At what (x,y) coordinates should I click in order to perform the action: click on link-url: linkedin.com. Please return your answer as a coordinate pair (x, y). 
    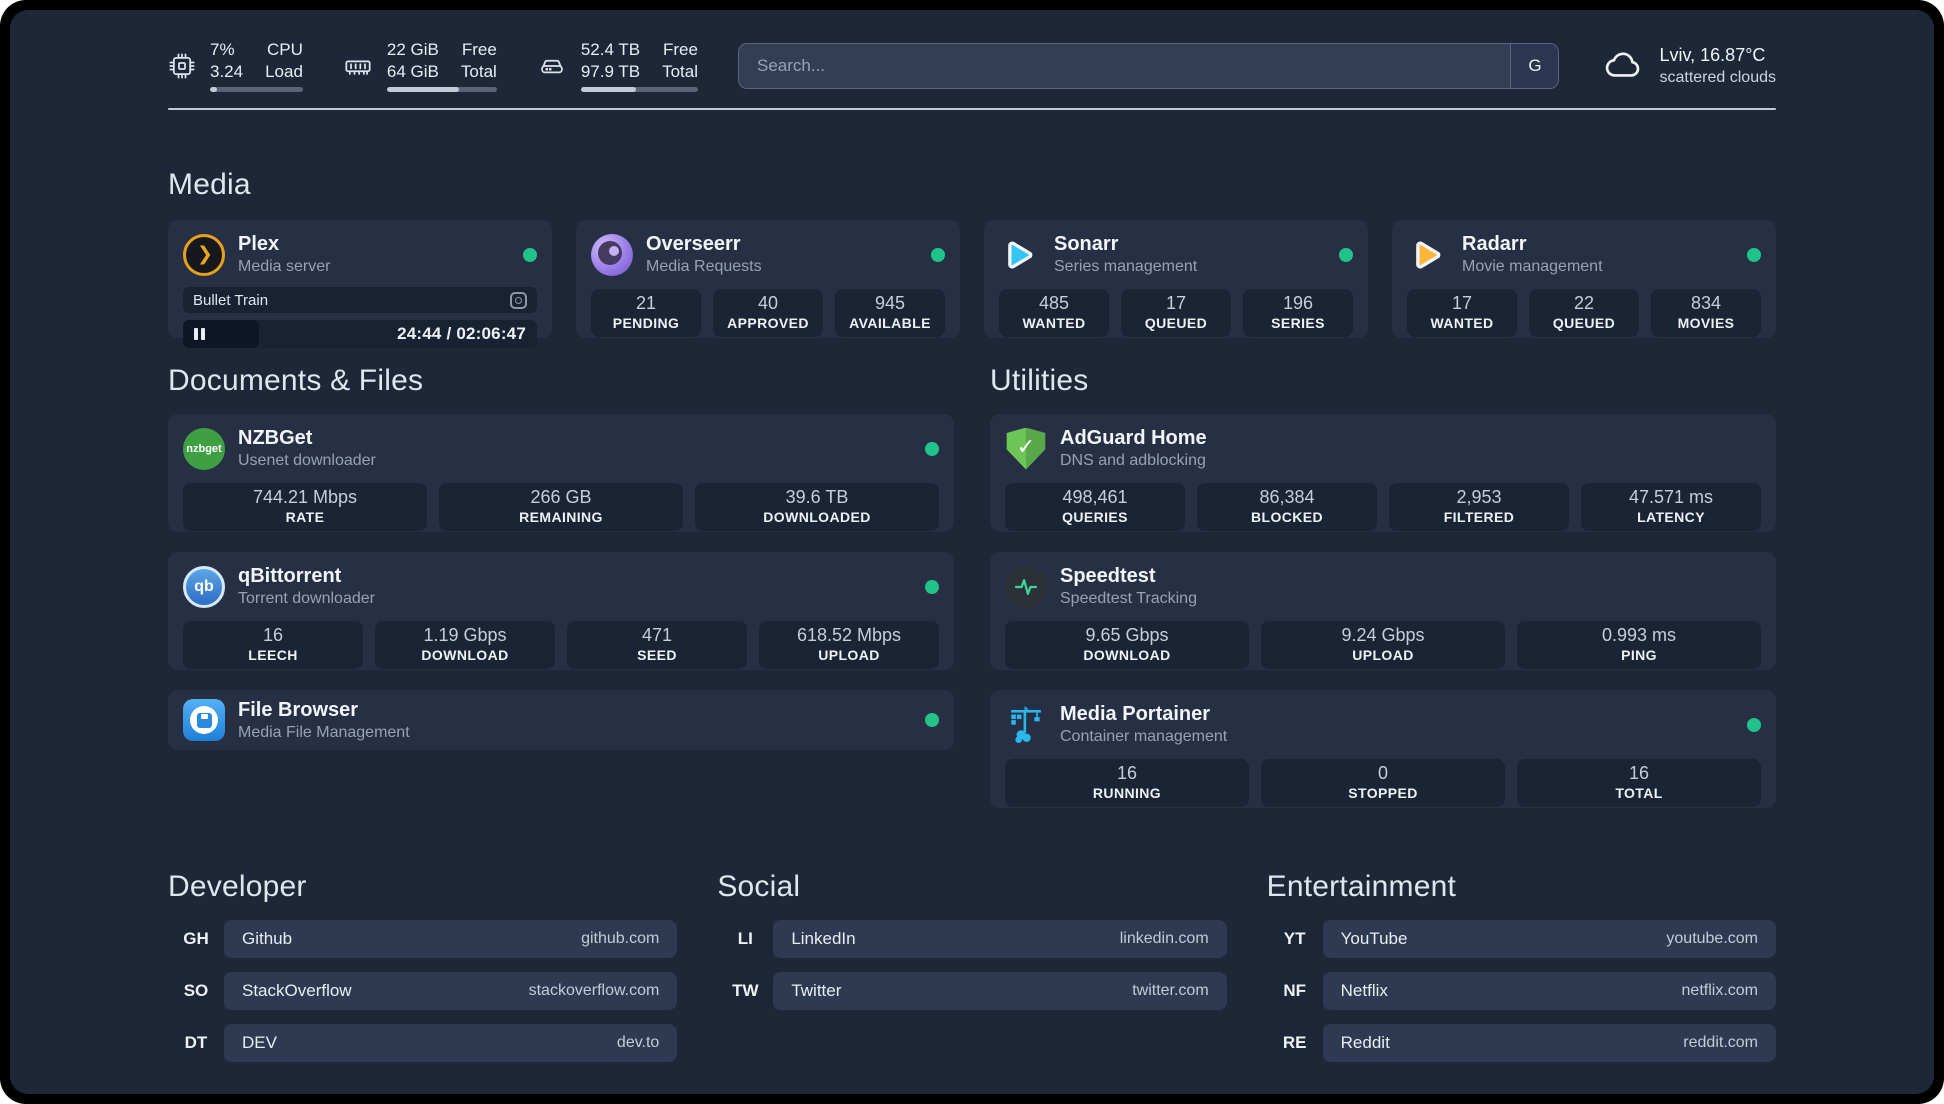
    Looking at the image, I should click on (1164, 938).